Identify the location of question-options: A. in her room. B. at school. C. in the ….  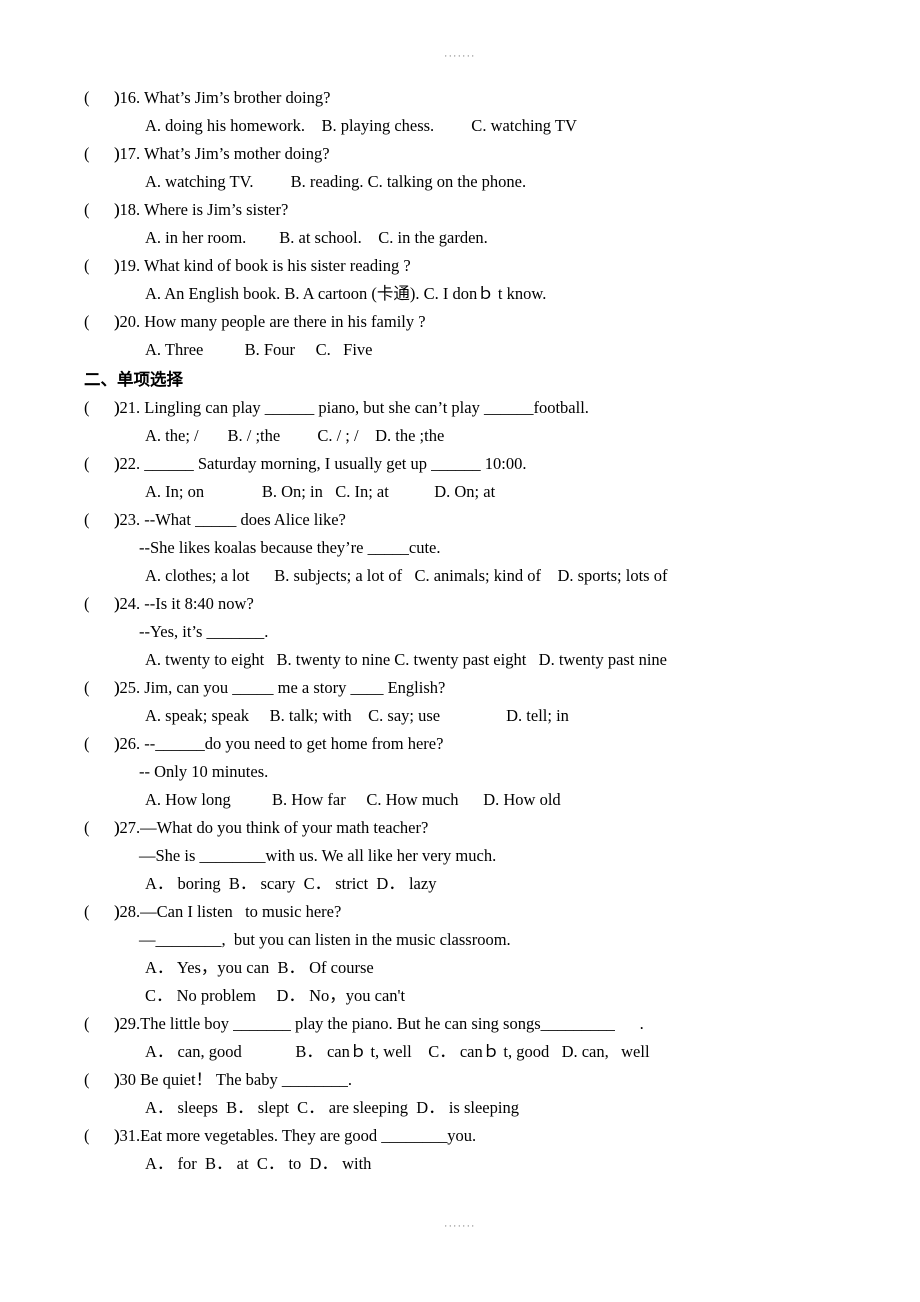
(479, 238).